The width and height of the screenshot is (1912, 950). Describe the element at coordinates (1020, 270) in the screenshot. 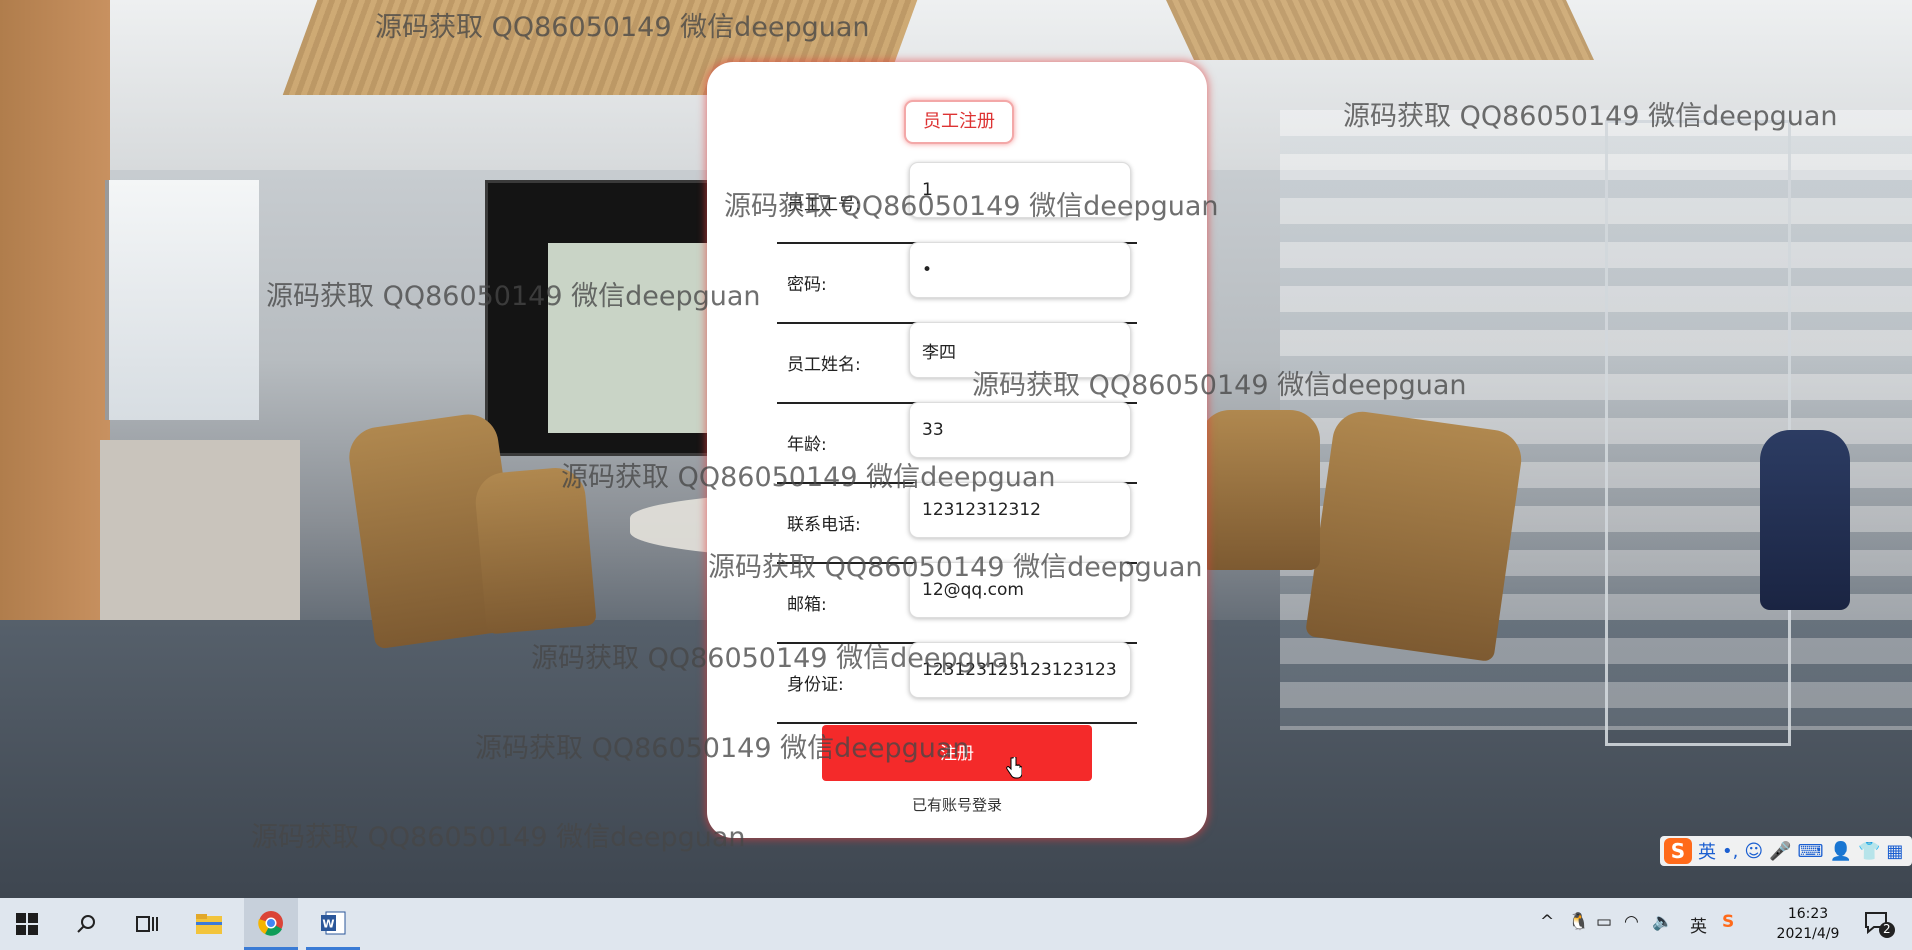

I see `password-input` at that location.